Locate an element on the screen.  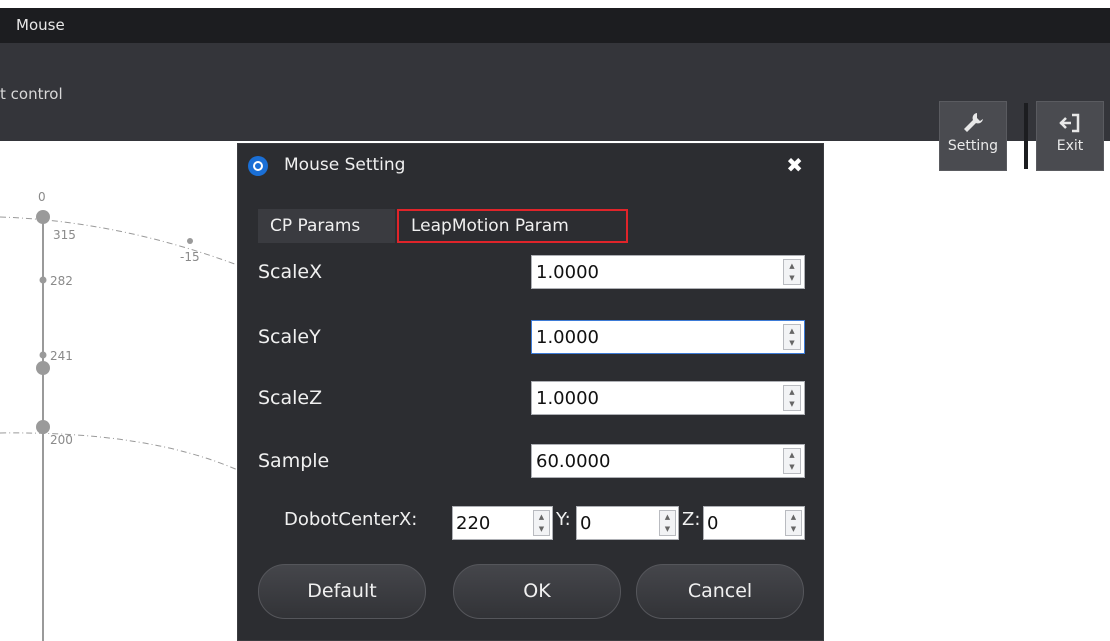
plot-point-neg15 is located at coordinates (190, 241).